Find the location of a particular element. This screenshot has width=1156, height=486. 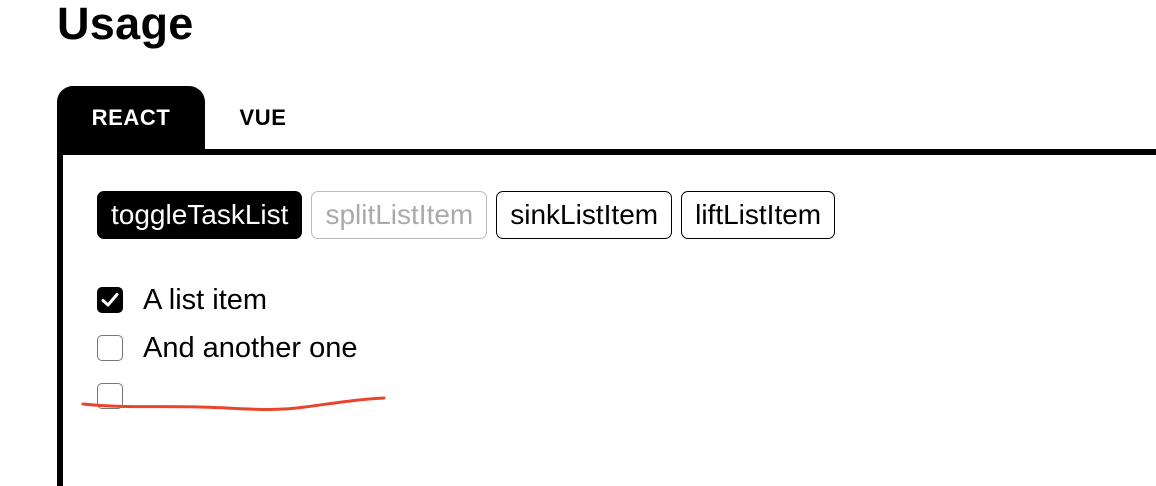

red-underline-annotation is located at coordinates (233, 403).